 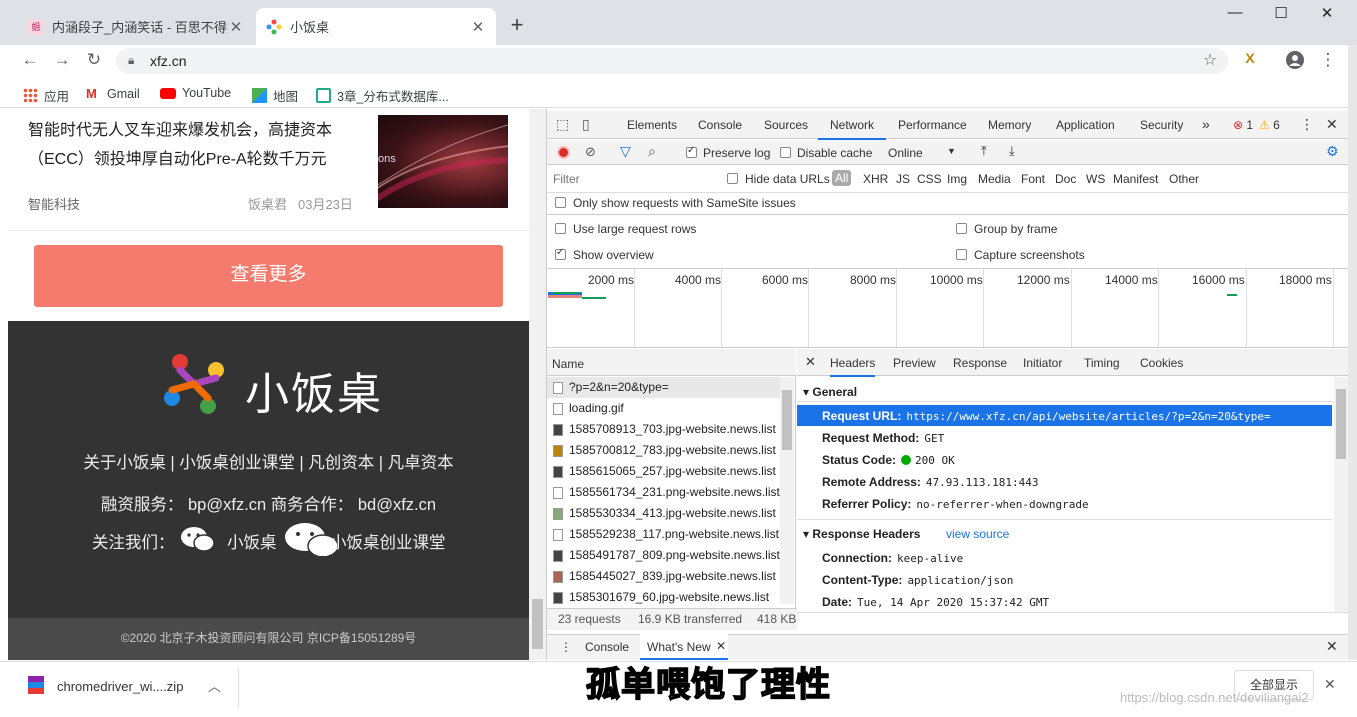 What do you see at coordinates (388, 541) in the screenshot?
I see `follow-link-2: 小饭桌创业课堂` at bounding box center [388, 541].